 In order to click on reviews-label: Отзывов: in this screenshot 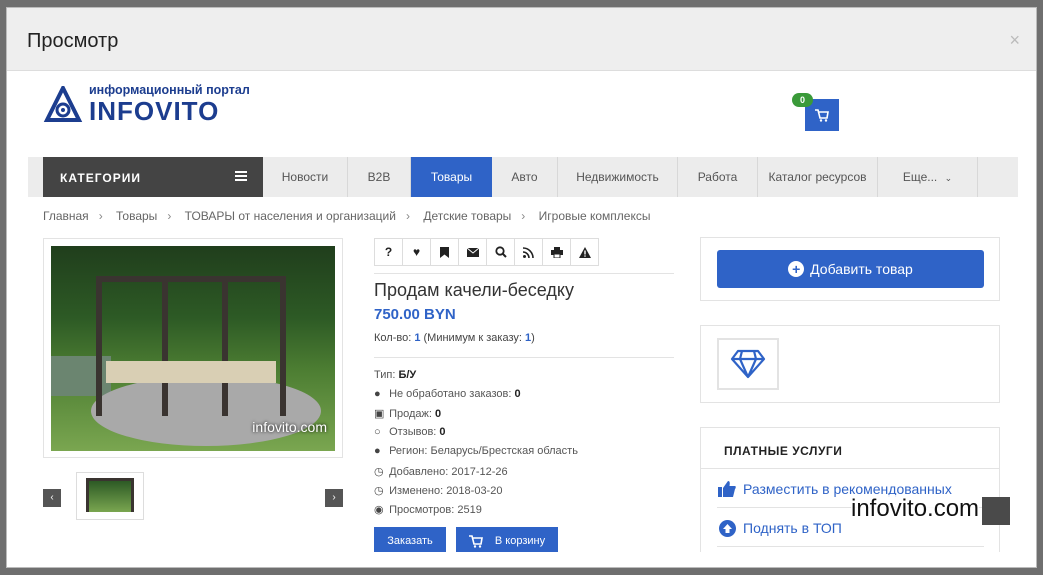, I will do `click(413, 432)`.